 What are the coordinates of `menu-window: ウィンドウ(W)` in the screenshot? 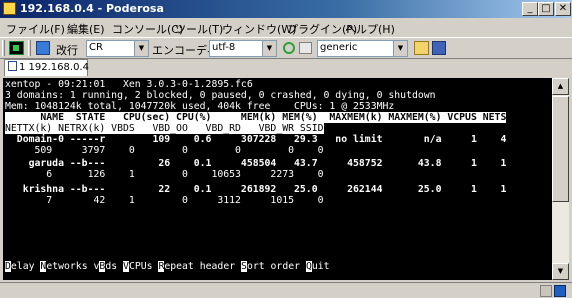 It's located at (259, 29).